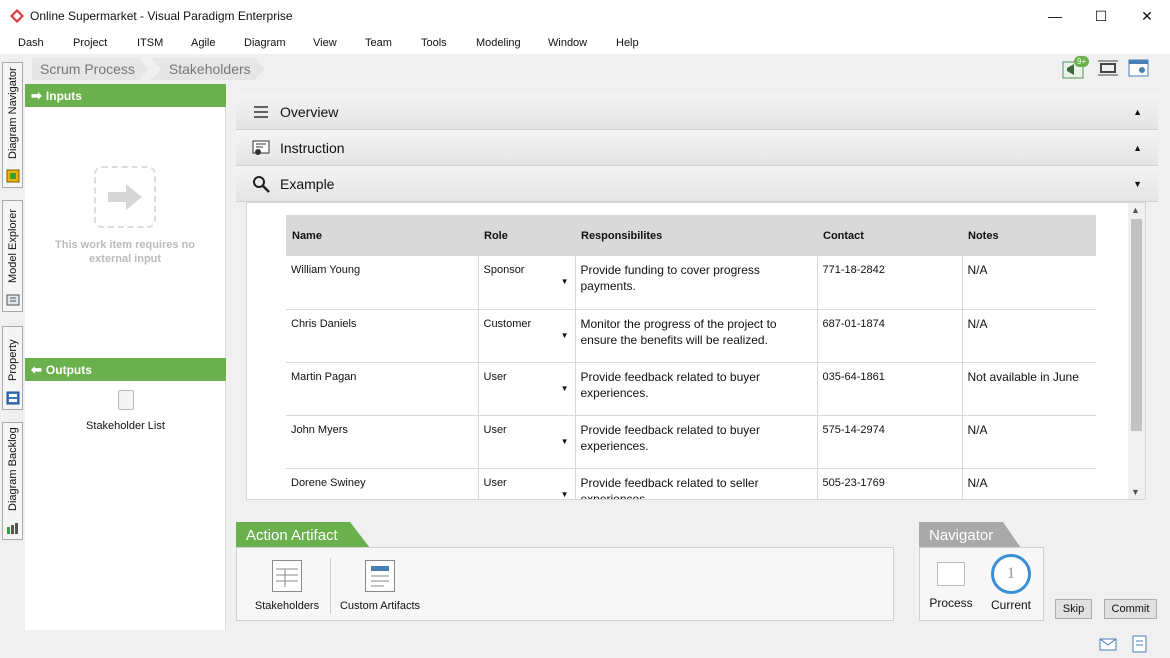  Describe the element at coordinates (697, 184) in the screenshot. I see `section-example: Example ▼` at that location.